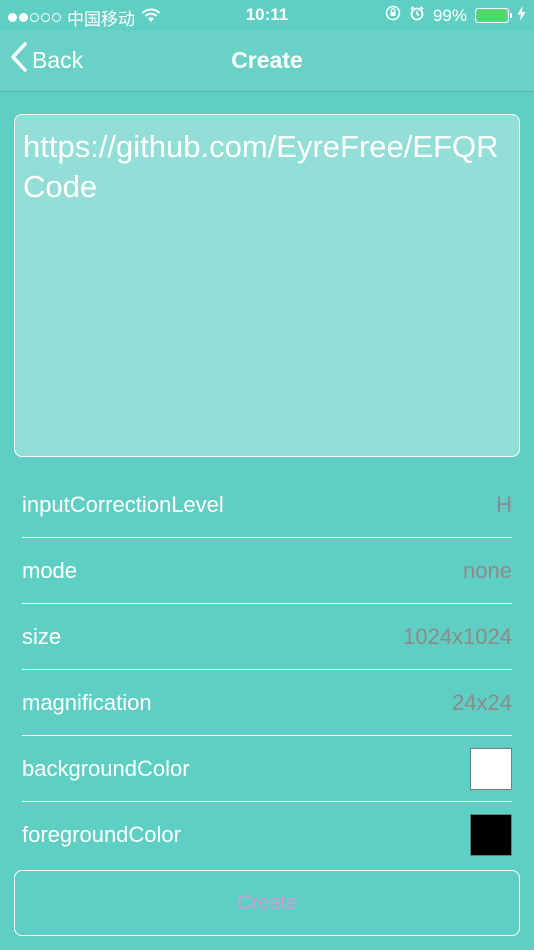 The image size is (534, 950). I want to click on back-label: Back, so click(58, 59).